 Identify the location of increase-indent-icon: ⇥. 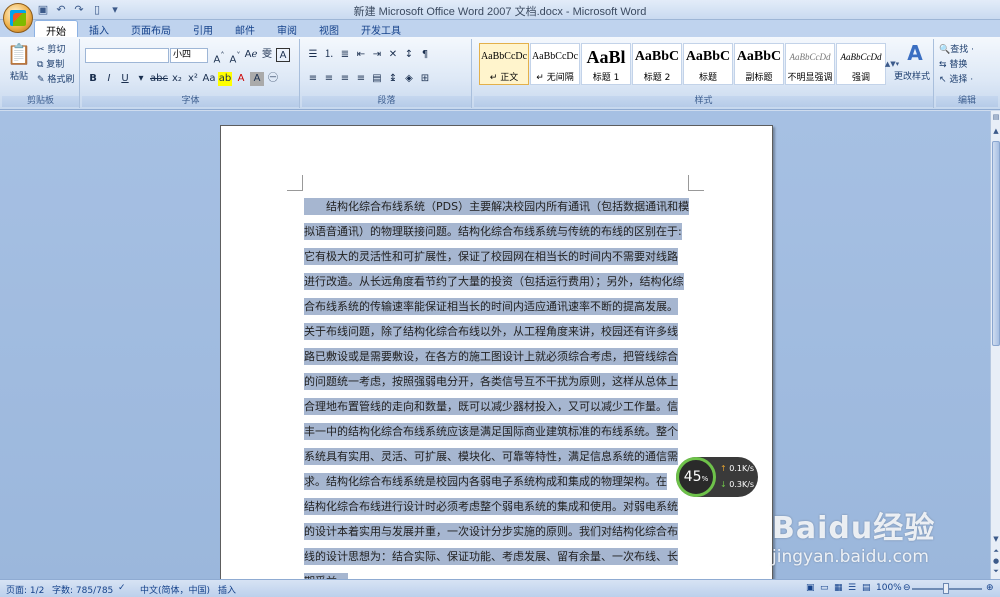
(377, 55).